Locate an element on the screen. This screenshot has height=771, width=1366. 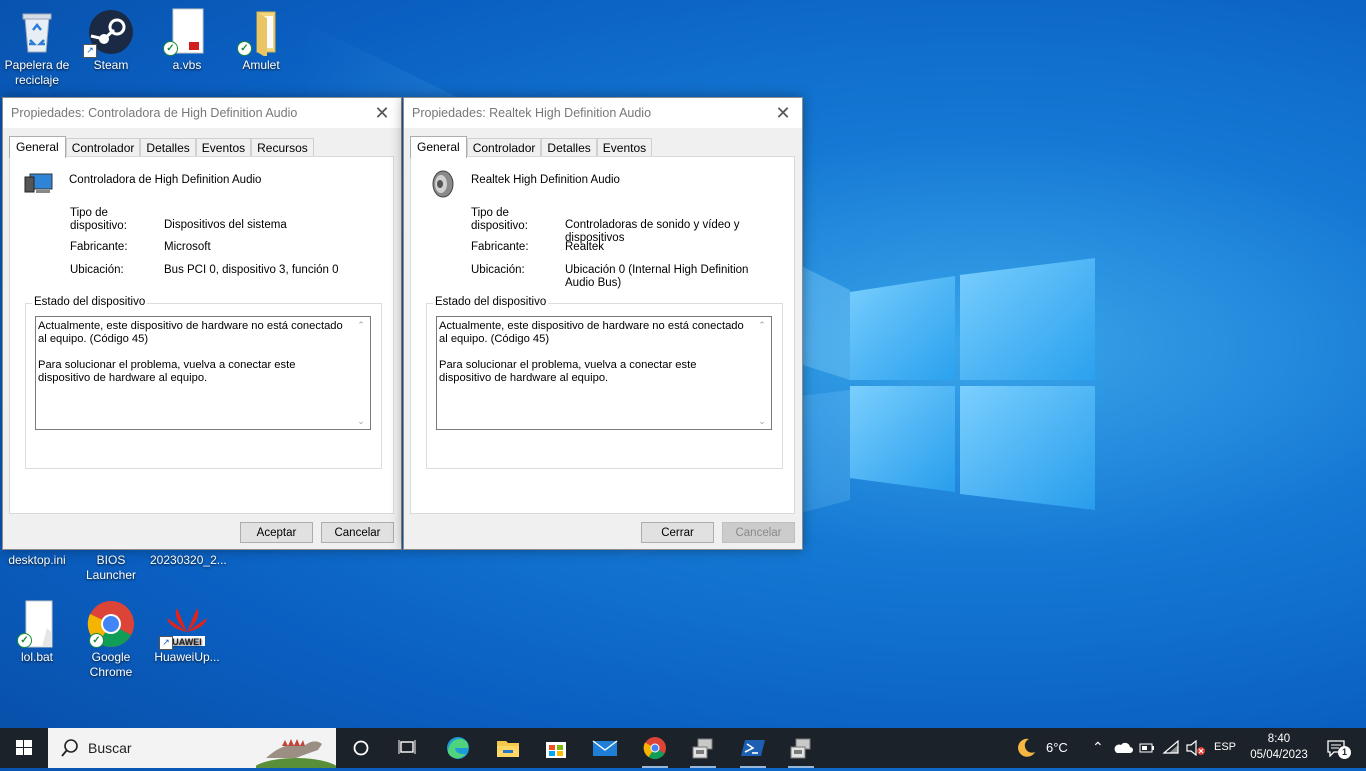
folder-icon: ✓ is located at coordinates (261, 33).